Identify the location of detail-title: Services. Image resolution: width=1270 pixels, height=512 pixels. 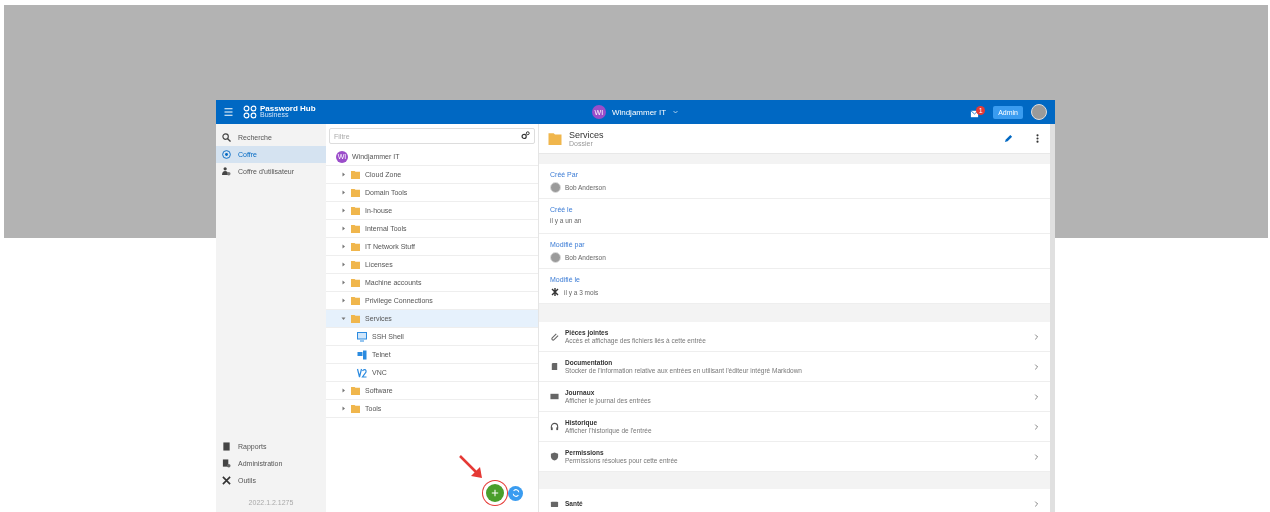
(587, 135).